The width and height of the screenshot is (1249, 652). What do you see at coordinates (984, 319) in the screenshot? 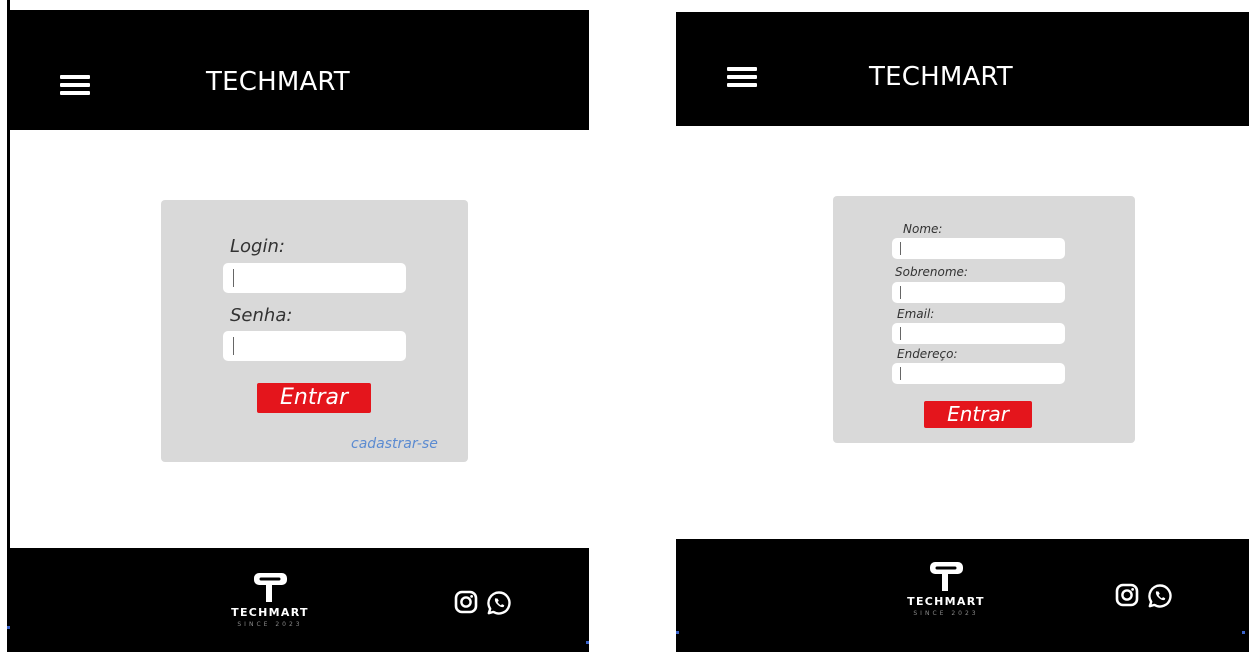
I see `register-card: Nome: Sobrenome: Email: Endereço: Entrar` at bounding box center [984, 319].